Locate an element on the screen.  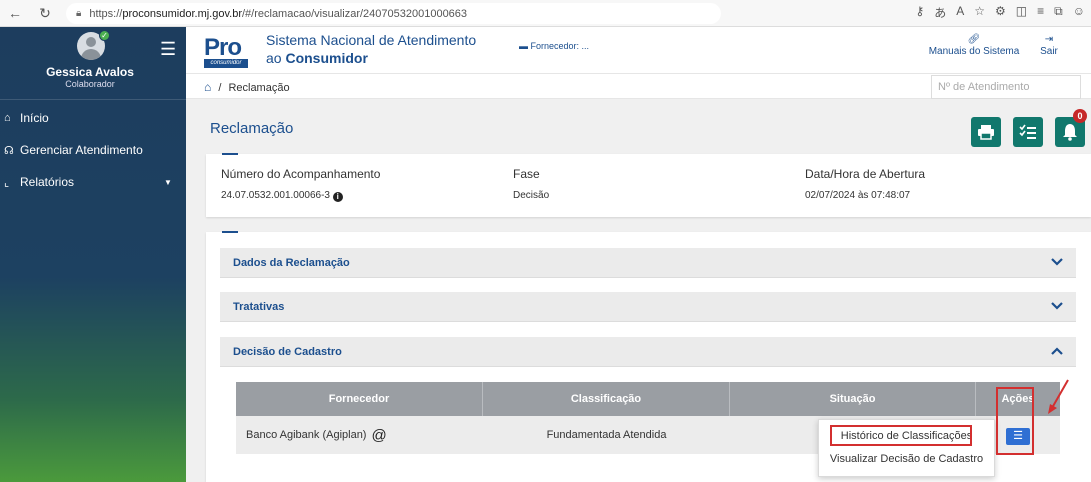
manuais-label: Manuais do Sistema is located at coordinates (974, 51).